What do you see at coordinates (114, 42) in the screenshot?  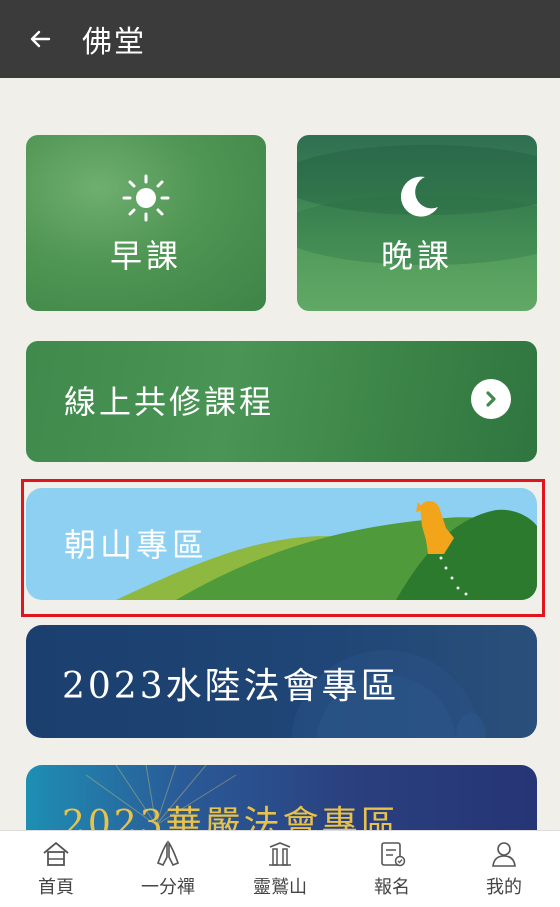 I see `page-title: 佛堂` at bounding box center [114, 42].